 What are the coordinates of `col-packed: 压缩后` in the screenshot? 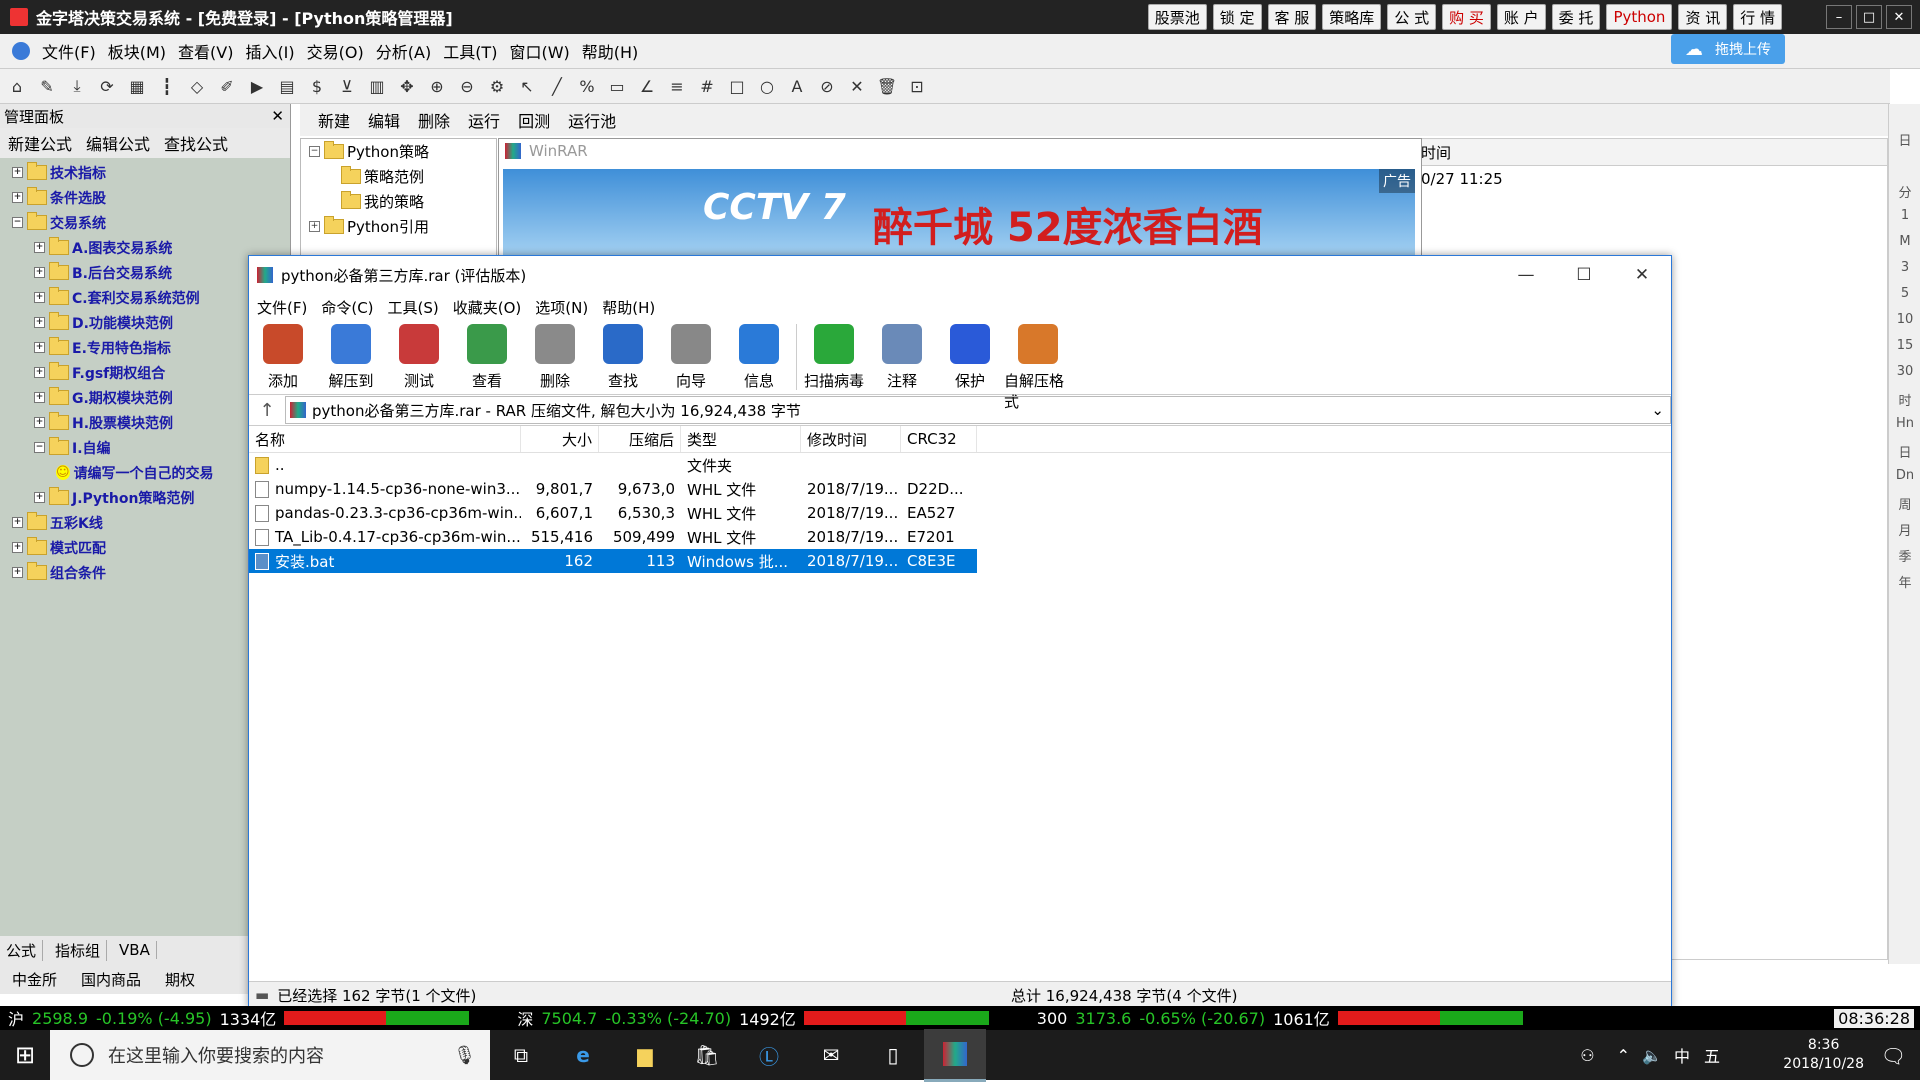 It's located at (640, 439).